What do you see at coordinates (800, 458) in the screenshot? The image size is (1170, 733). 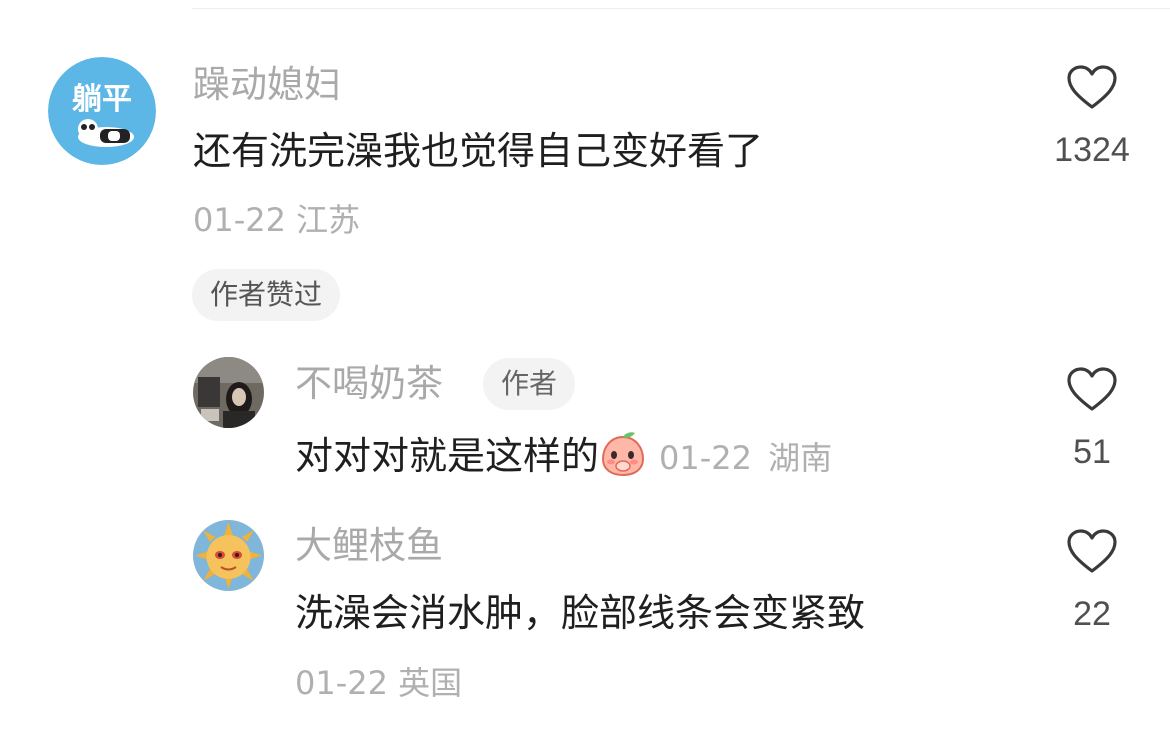 I see `reply-location: 湖南` at bounding box center [800, 458].